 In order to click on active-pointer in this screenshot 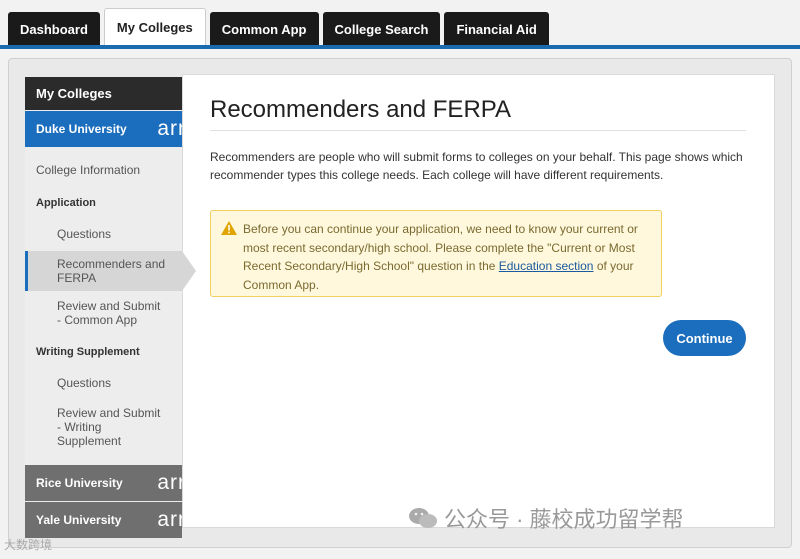, I will do `click(189, 271)`.